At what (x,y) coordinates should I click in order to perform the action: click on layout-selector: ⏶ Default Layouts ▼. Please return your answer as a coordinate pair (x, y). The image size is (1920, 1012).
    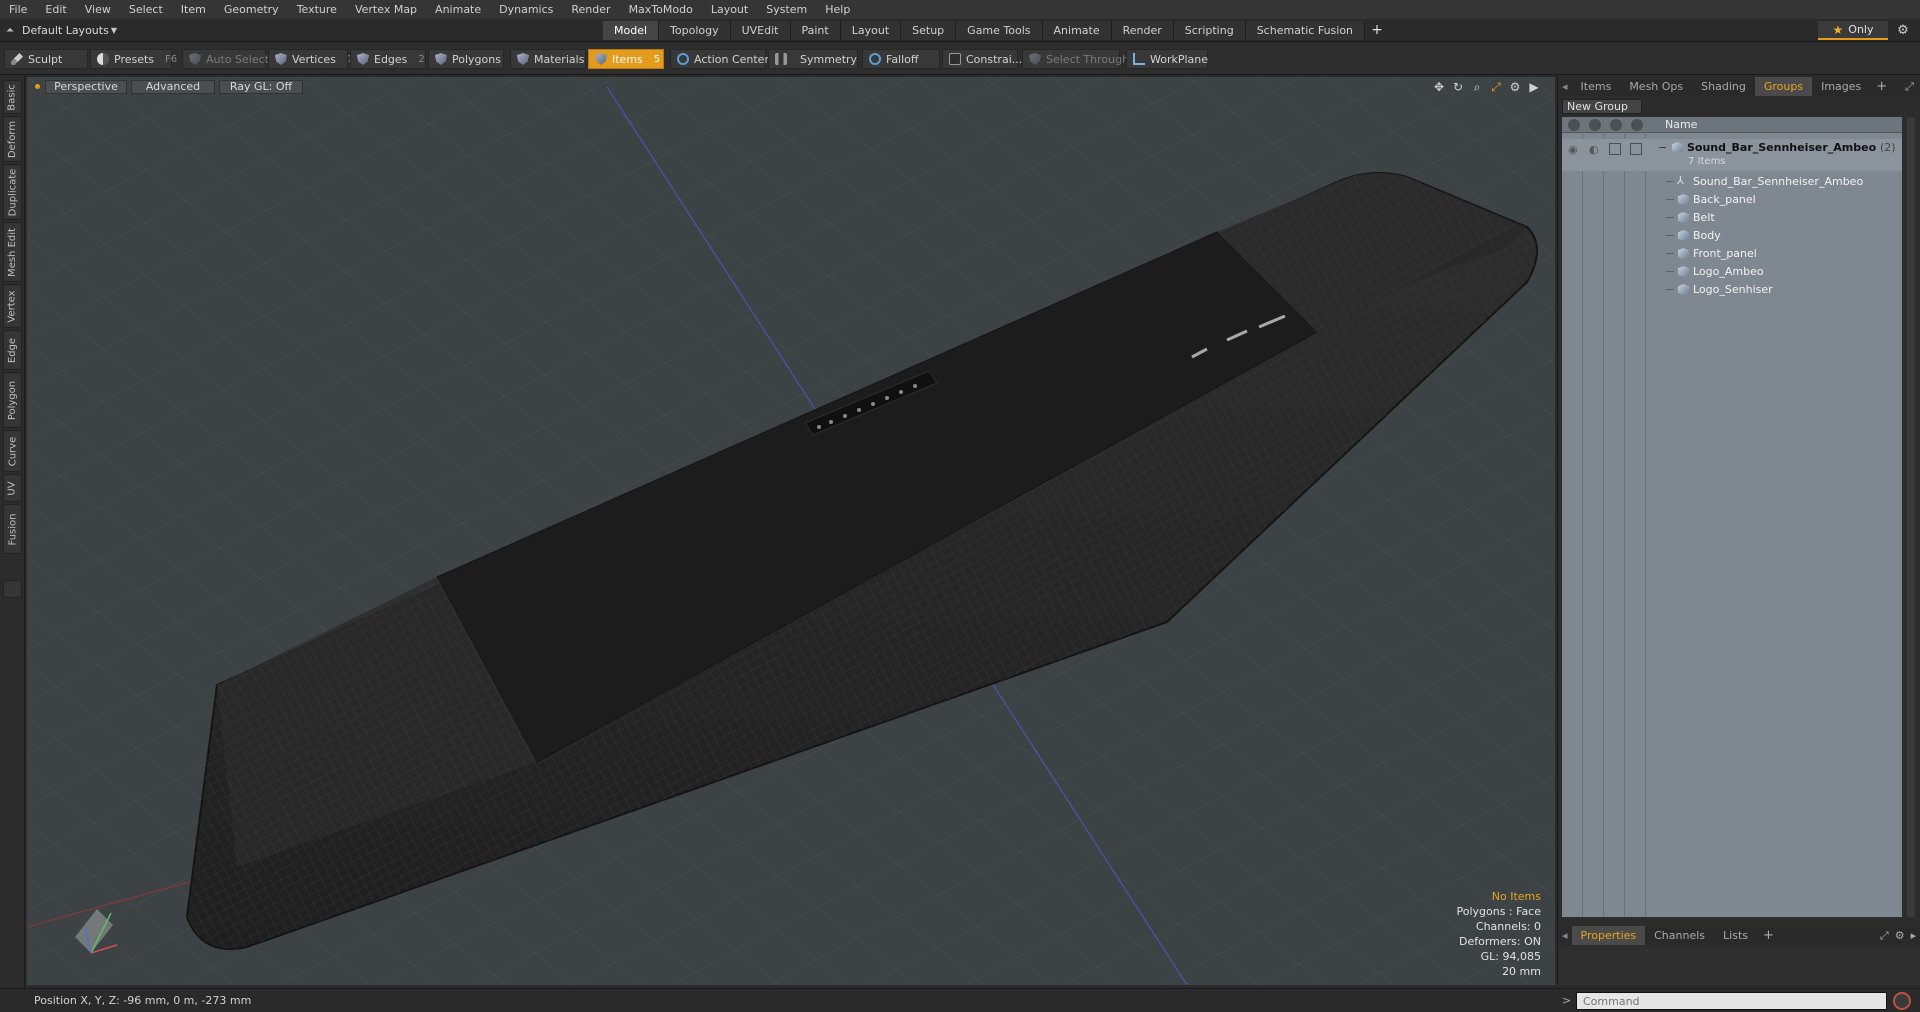
    Looking at the image, I should click on (61, 30).